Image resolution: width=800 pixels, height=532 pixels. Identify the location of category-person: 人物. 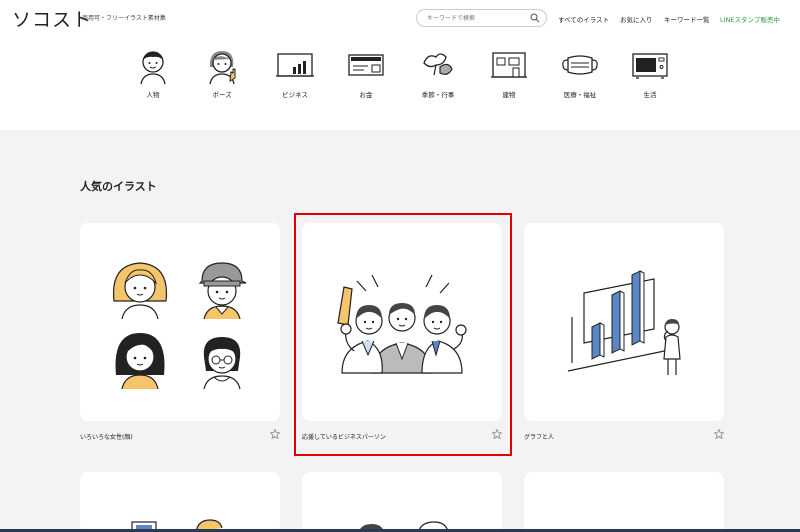
(153, 75).